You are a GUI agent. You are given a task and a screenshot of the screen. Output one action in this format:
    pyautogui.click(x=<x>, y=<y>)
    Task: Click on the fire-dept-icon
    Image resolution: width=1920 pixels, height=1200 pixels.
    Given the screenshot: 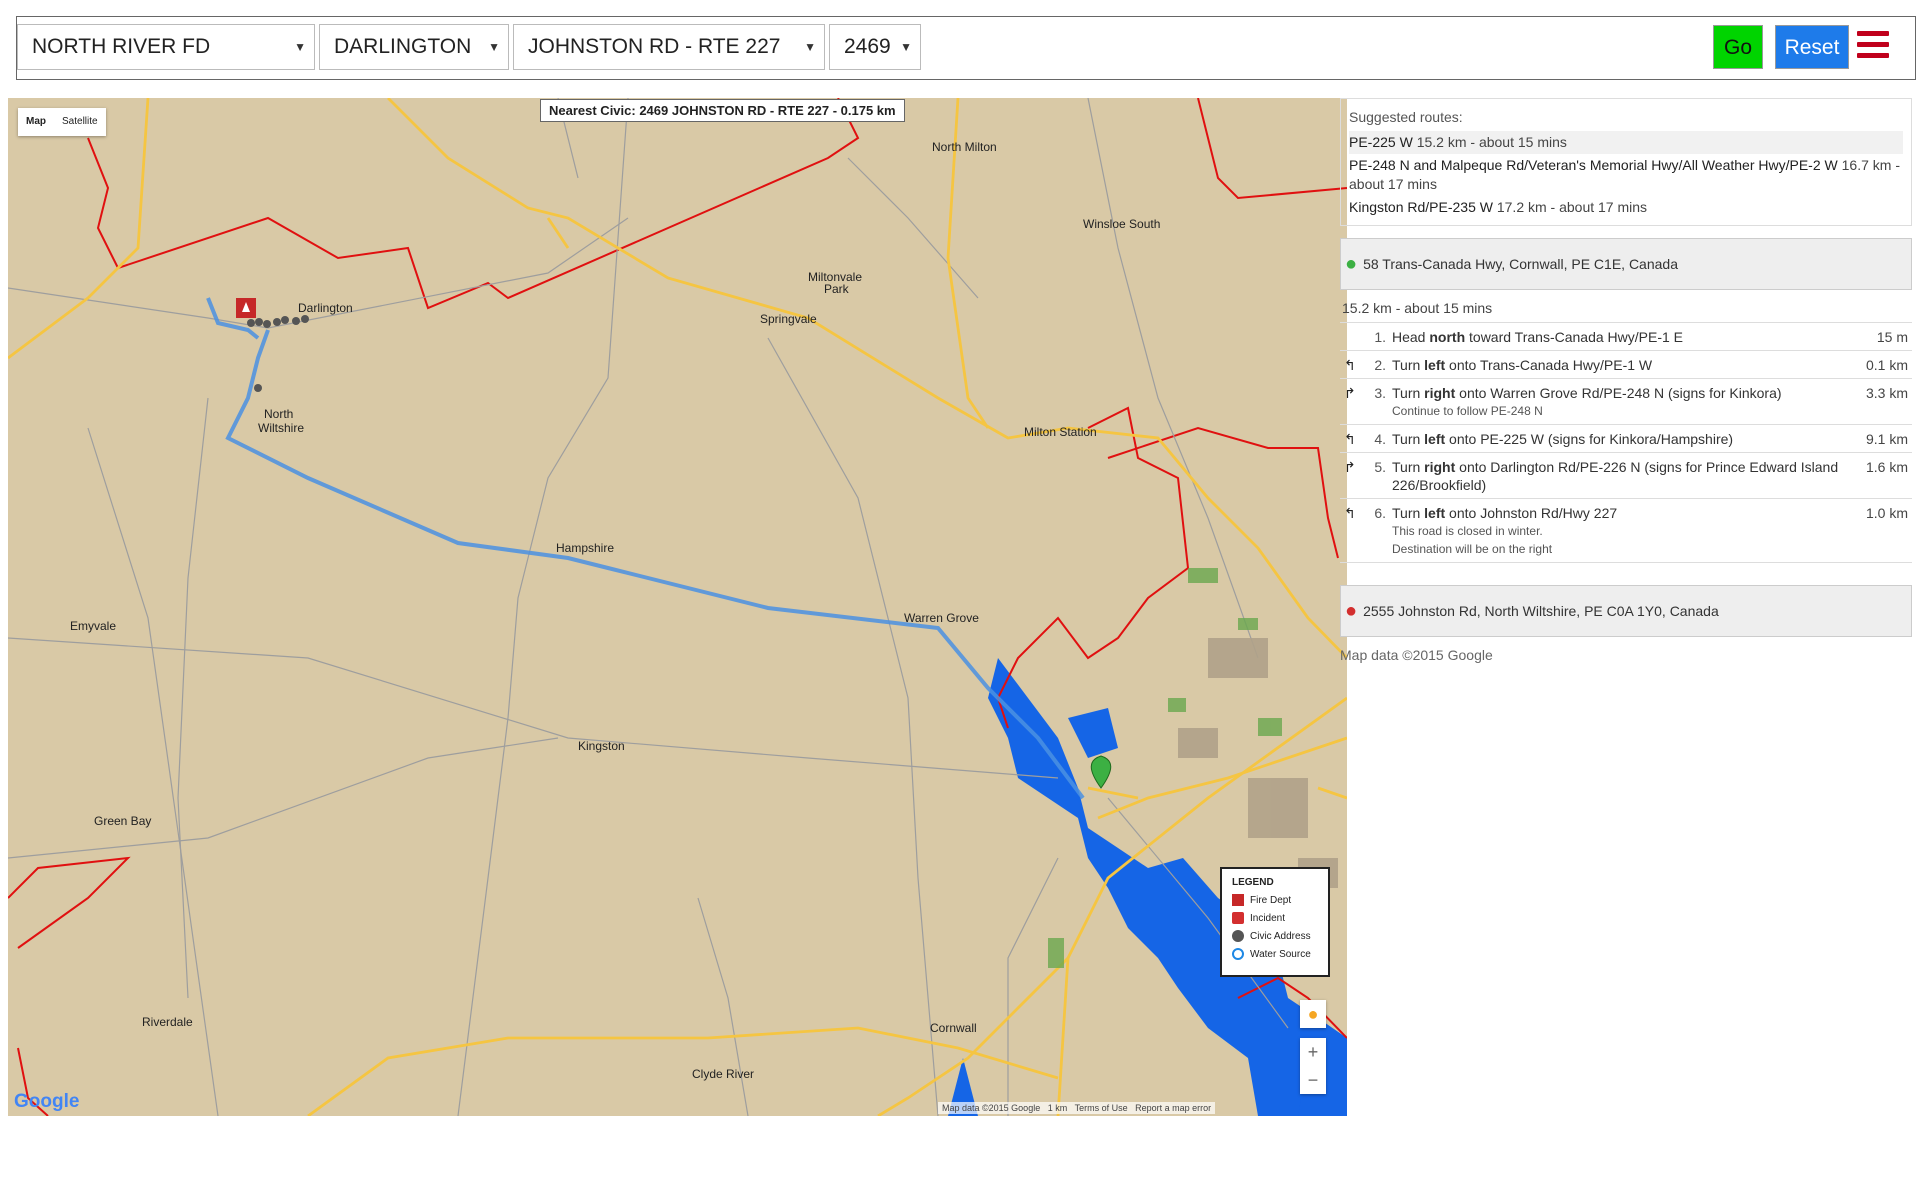 What is the action you would take?
    pyautogui.click(x=1238, y=900)
    